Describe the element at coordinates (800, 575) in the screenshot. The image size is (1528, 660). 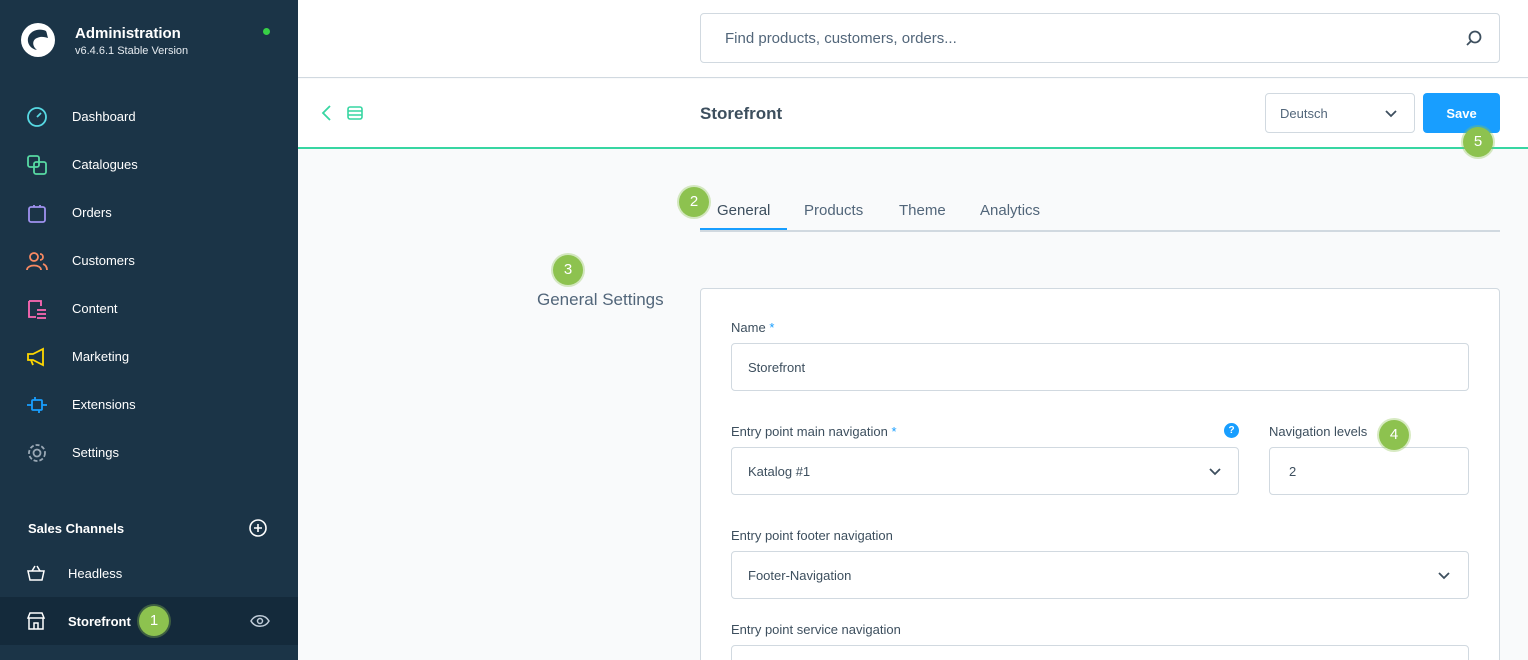
I see `footer-nav-select-value: Footer-Navigation` at that location.